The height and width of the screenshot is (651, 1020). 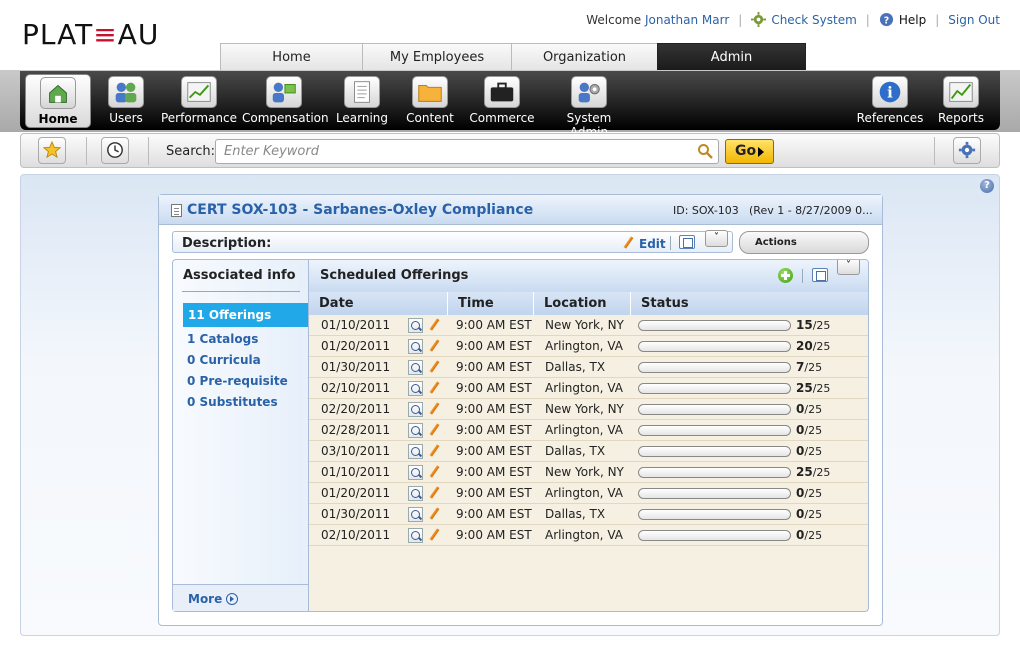 What do you see at coordinates (86, 151) in the screenshot?
I see `divider` at bounding box center [86, 151].